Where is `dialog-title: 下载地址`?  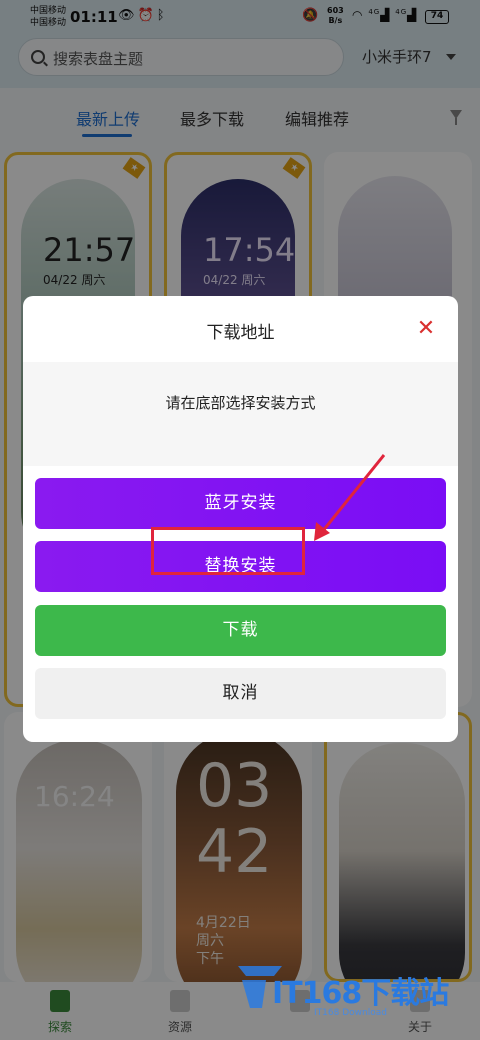 dialog-title: 下载地址 is located at coordinates (240, 333).